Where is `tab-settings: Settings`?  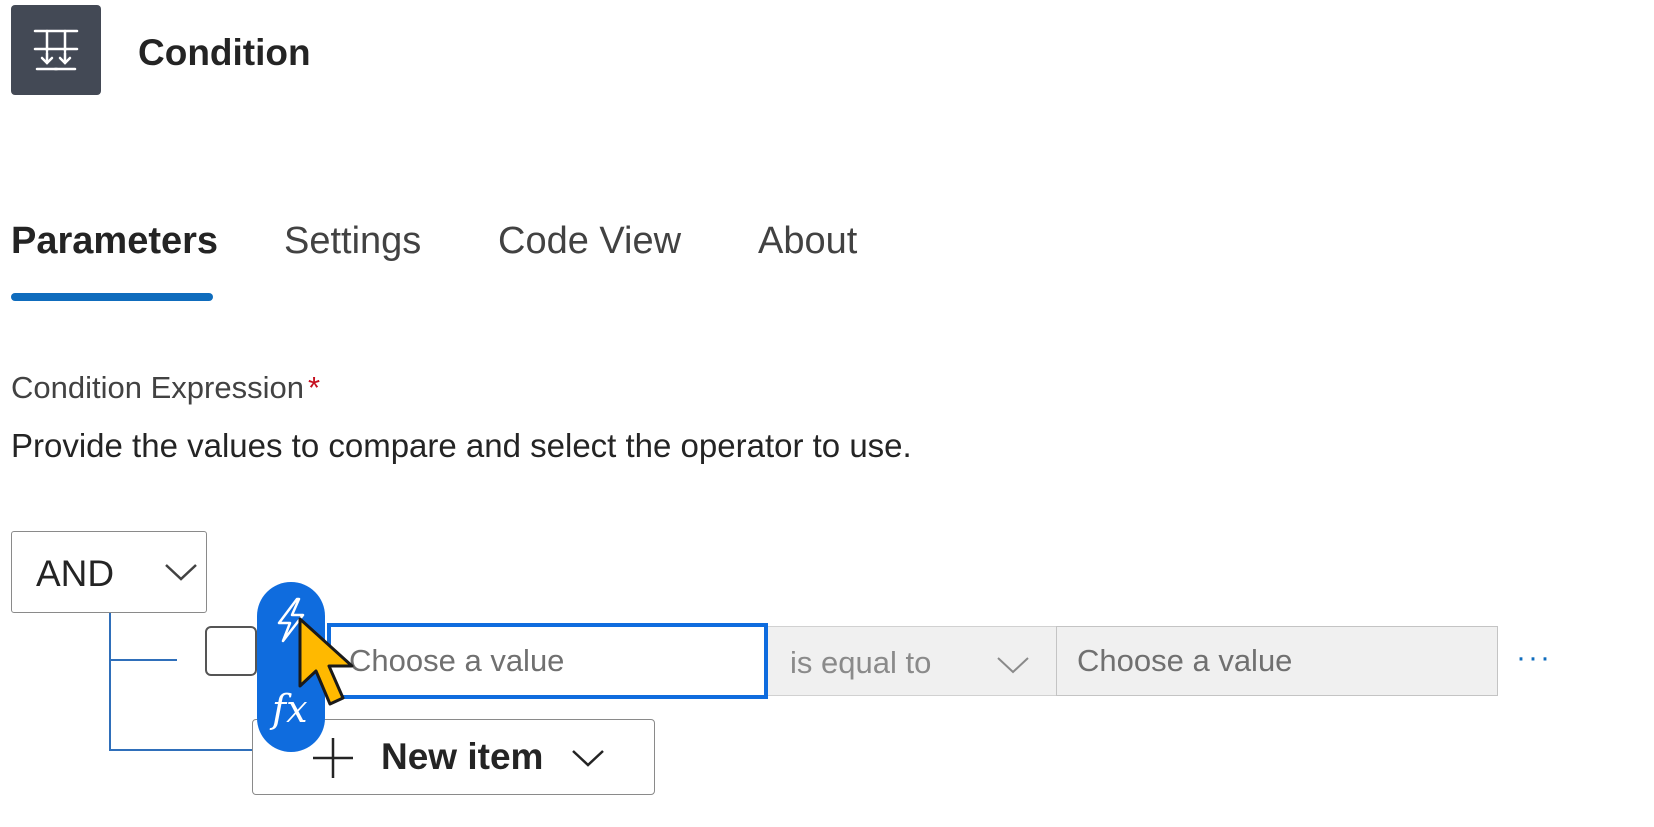
tab-settings: Settings is located at coordinates (352, 241).